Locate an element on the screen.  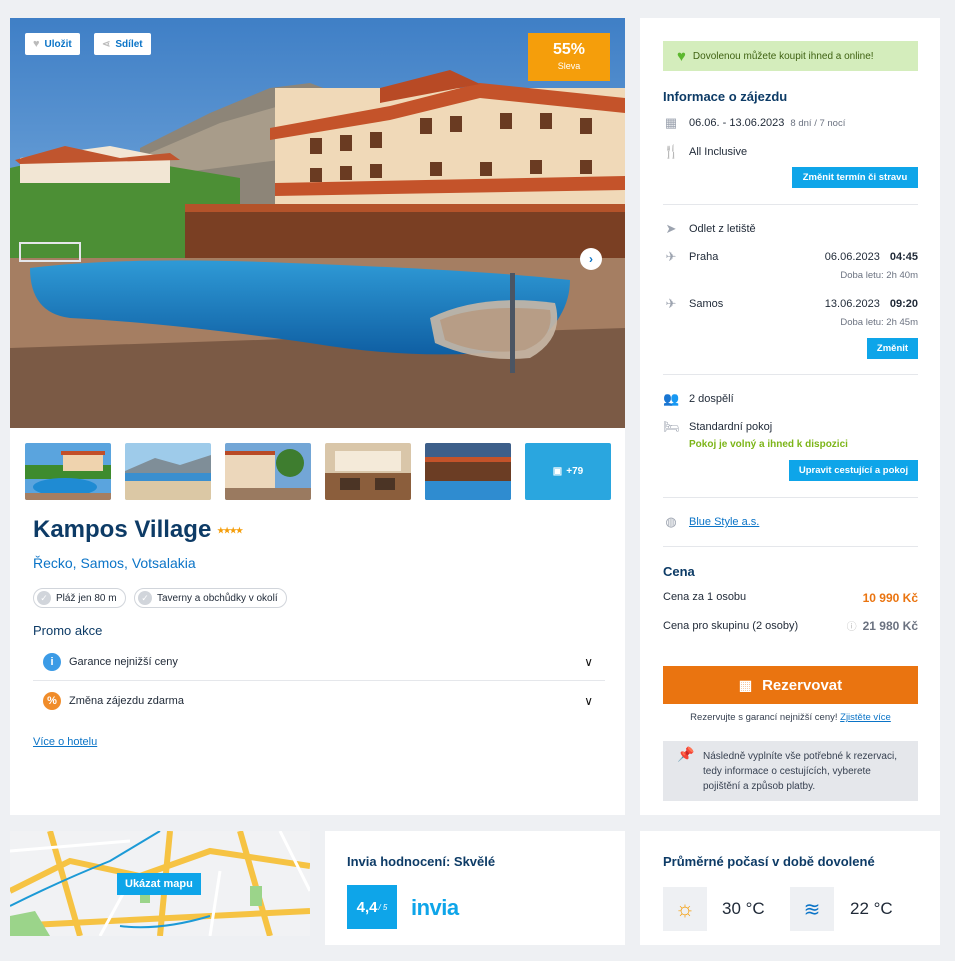
dates-value: 06.06. - 13.06.2023 is located at coordinates (737, 123).